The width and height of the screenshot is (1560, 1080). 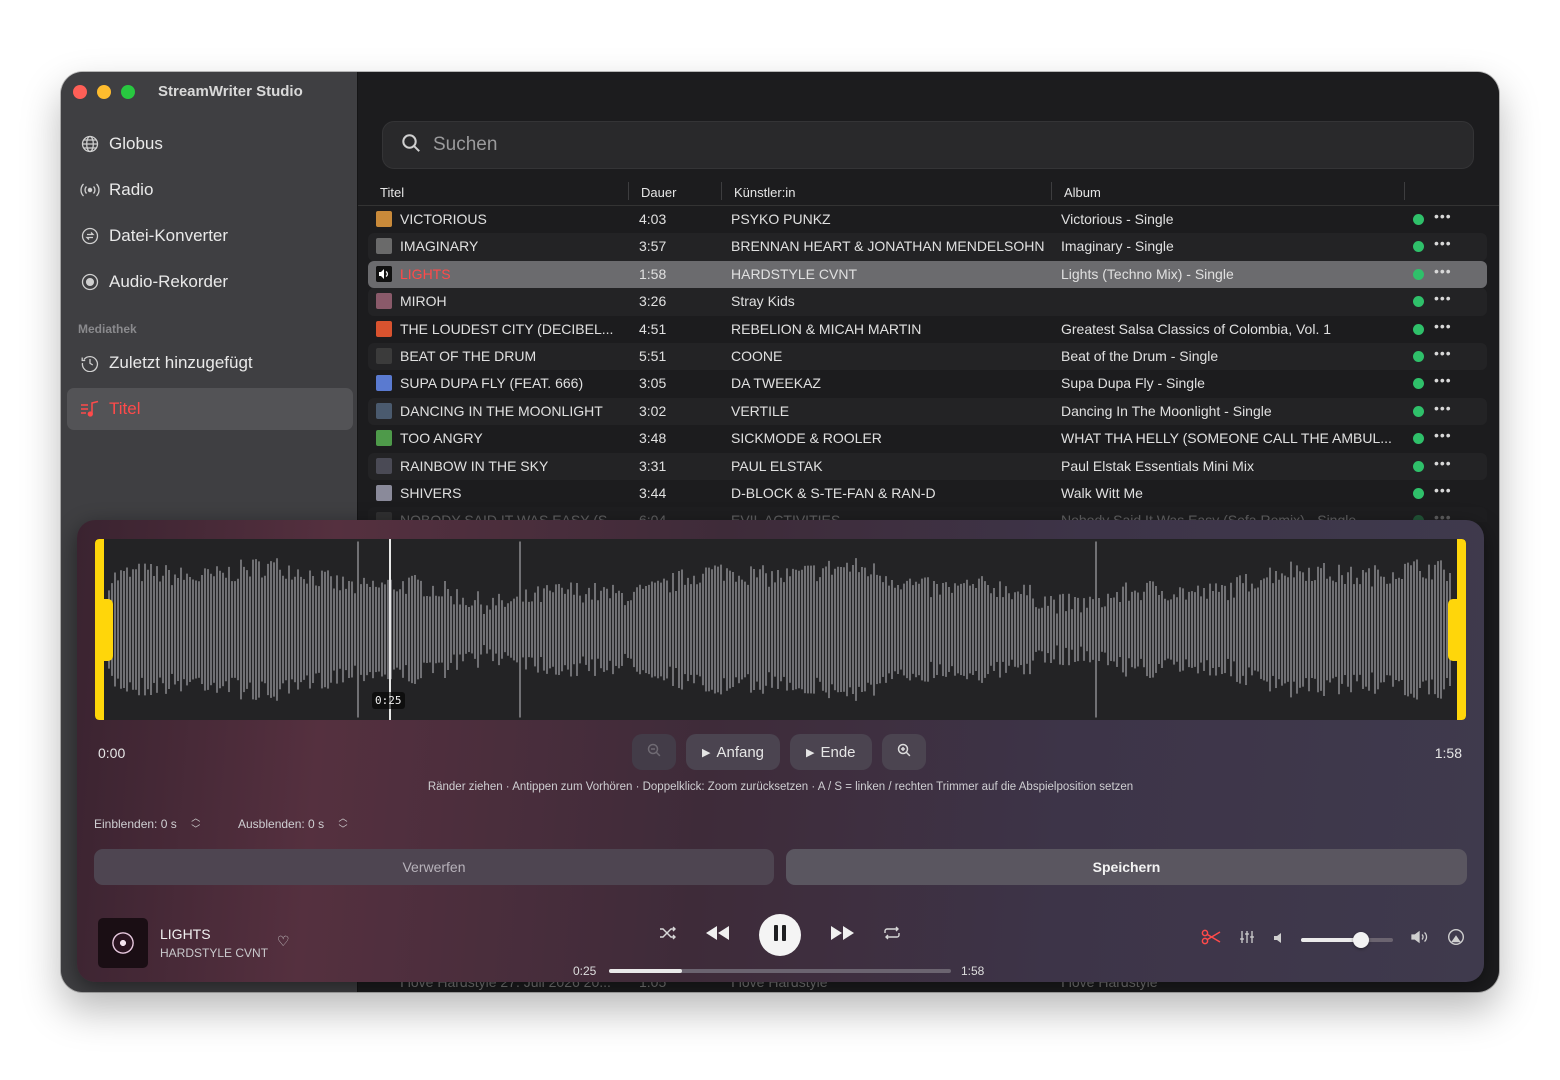 What do you see at coordinates (1456, 939) in the screenshot?
I see `airplay-icon` at bounding box center [1456, 939].